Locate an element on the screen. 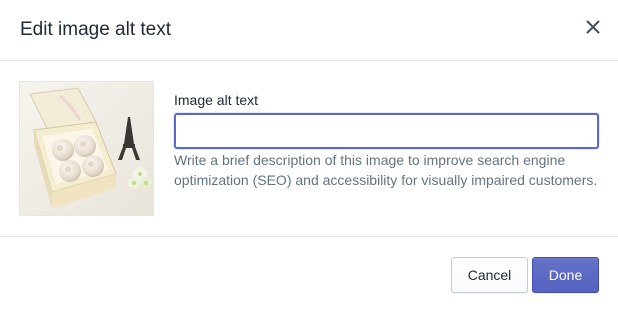 This screenshot has height=313, width=618. cancel-button: Cancel is located at coordinates (489, 275).